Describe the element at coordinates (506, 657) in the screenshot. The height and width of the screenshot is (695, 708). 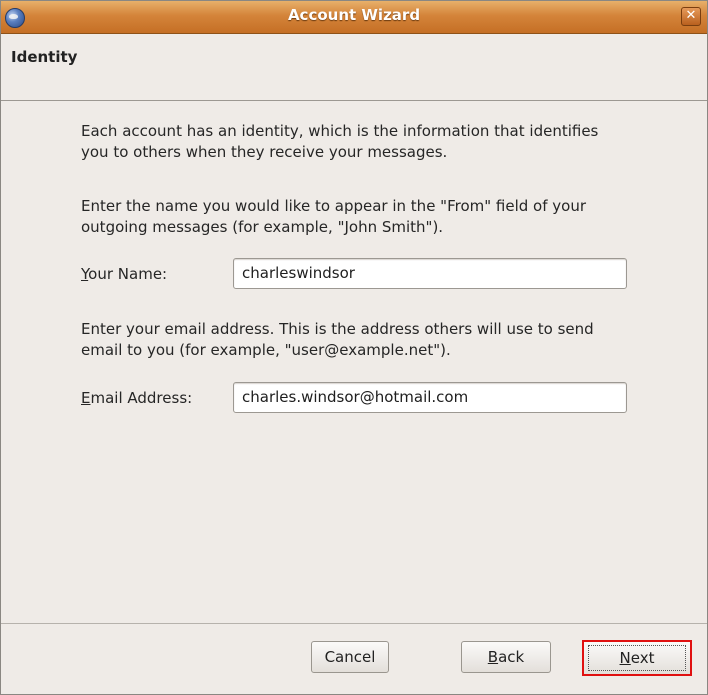
I see `back-button: Back` at that location.